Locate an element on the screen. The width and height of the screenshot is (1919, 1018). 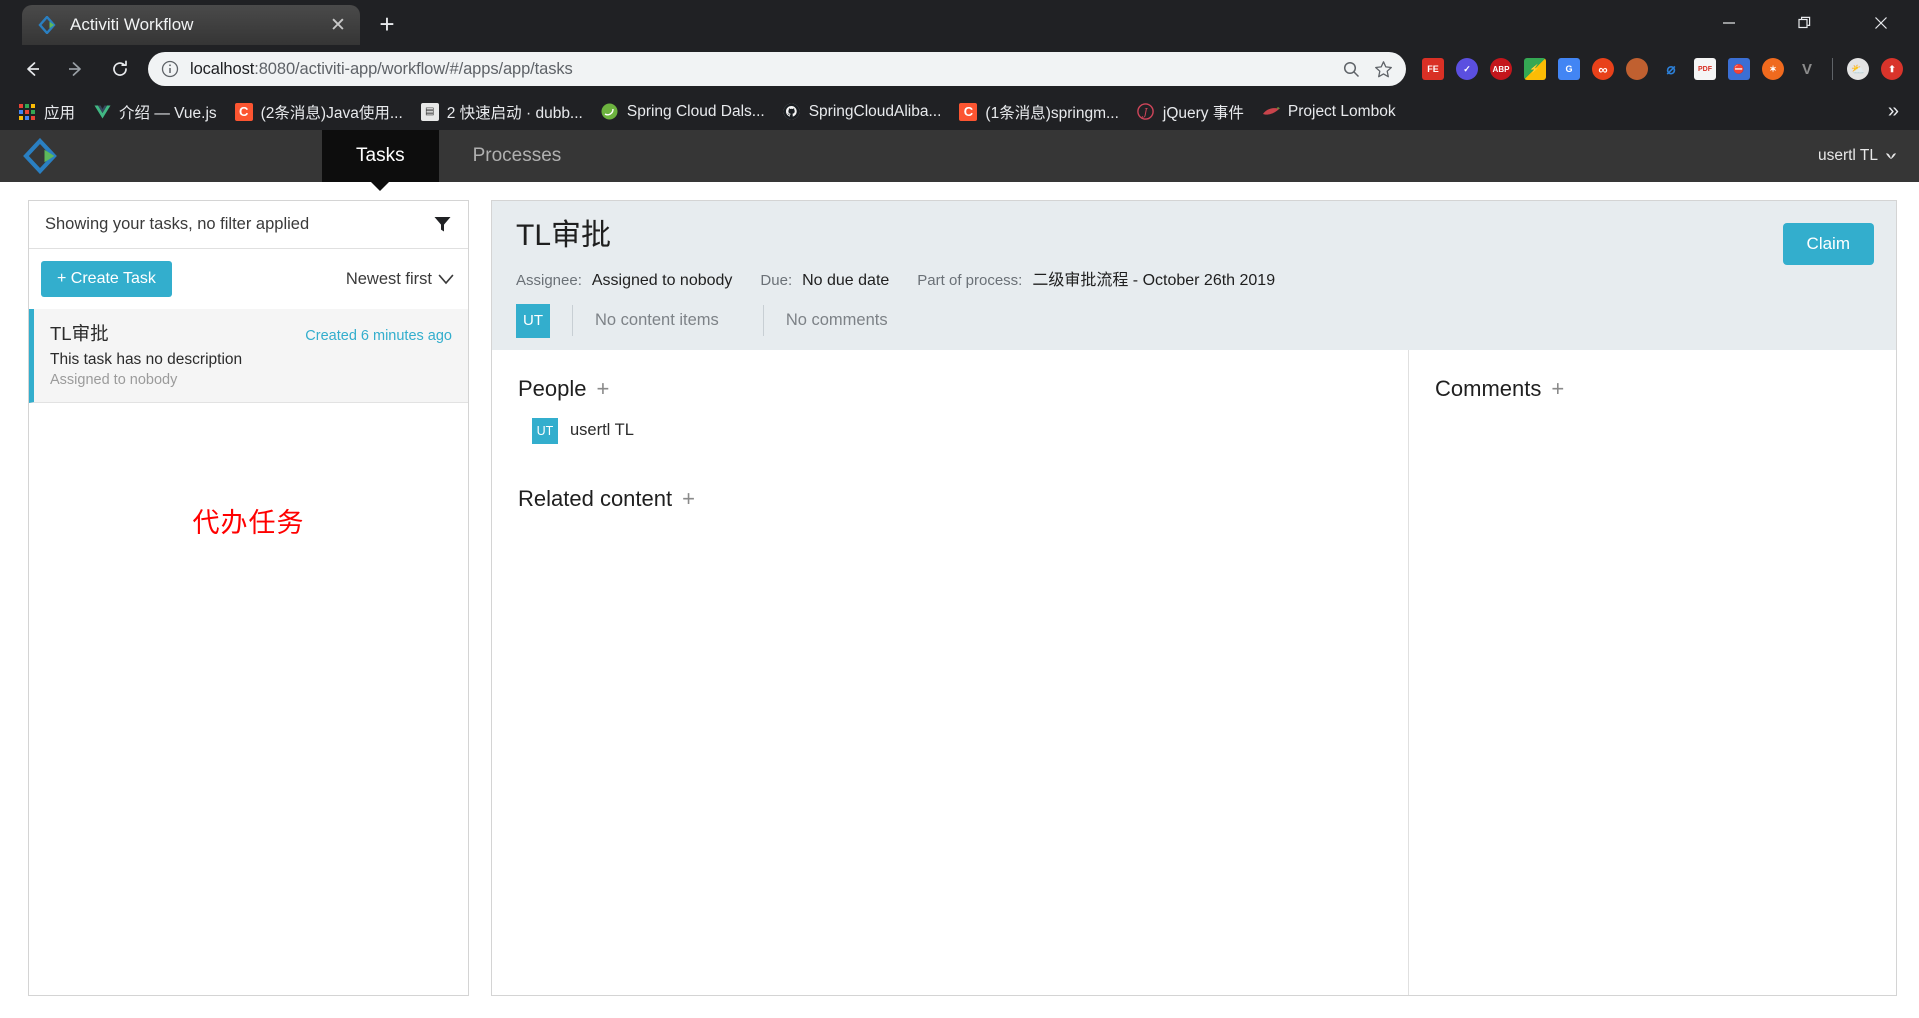
related-content-title: Related content is located at coordinates (595, 498).